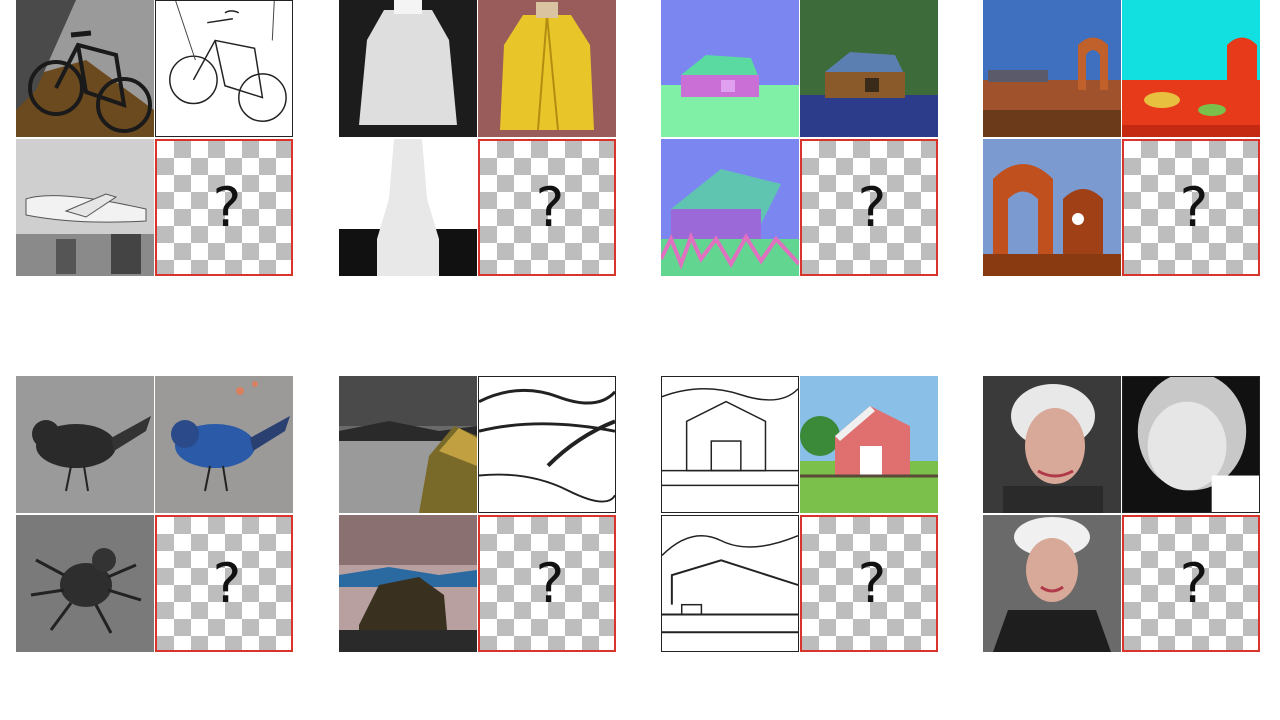  I want to click on puzzle-barn-sketch: ?, so click(801, 515).